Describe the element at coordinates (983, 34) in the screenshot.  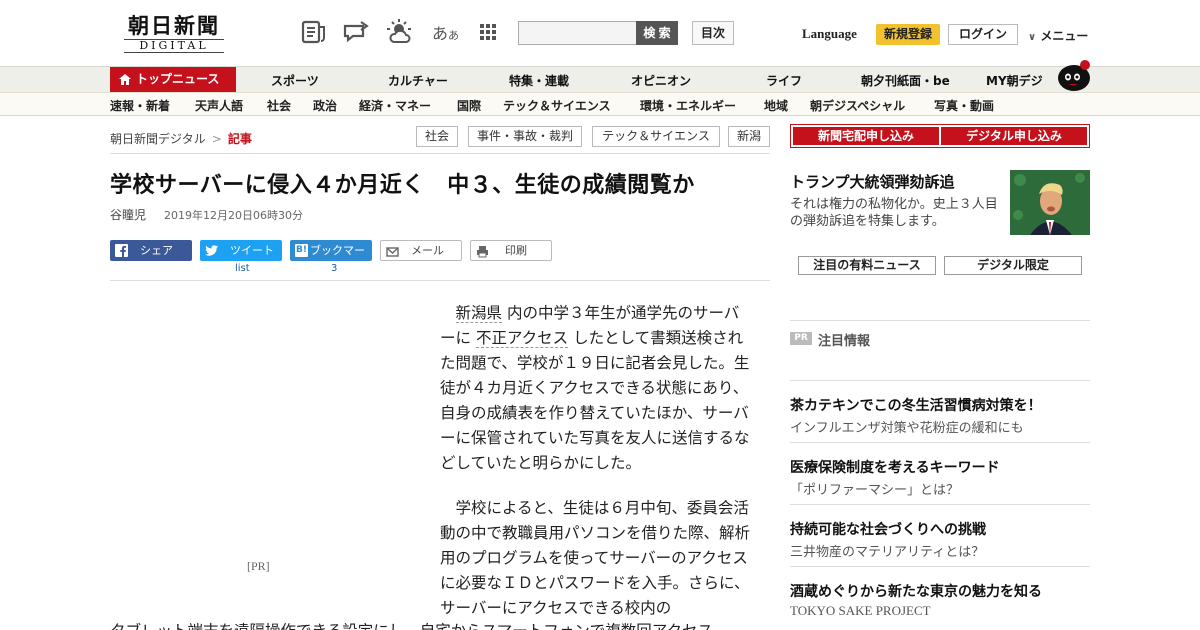
I see `login-button: ログイン` at that location.